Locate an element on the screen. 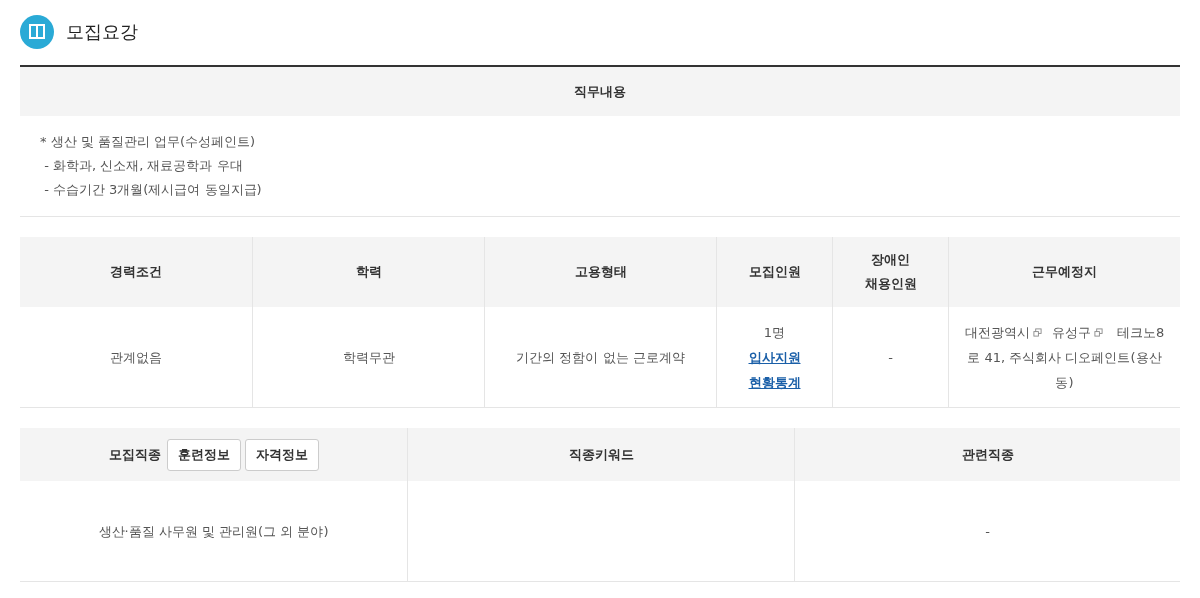  column-header: 고용형태 is located at coordinates (600, 272).